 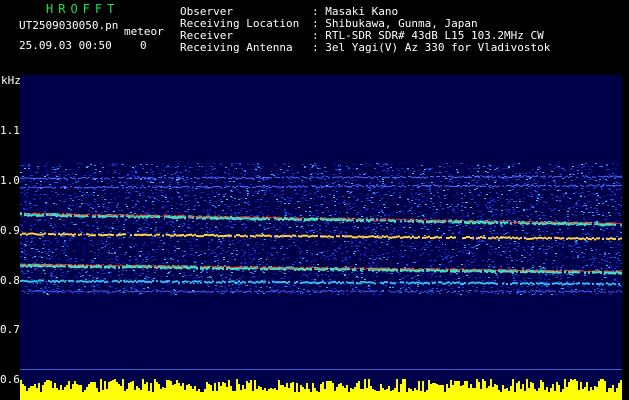 I want to click on file-name: UT2509030050.pn, so click(x=69, y=25).